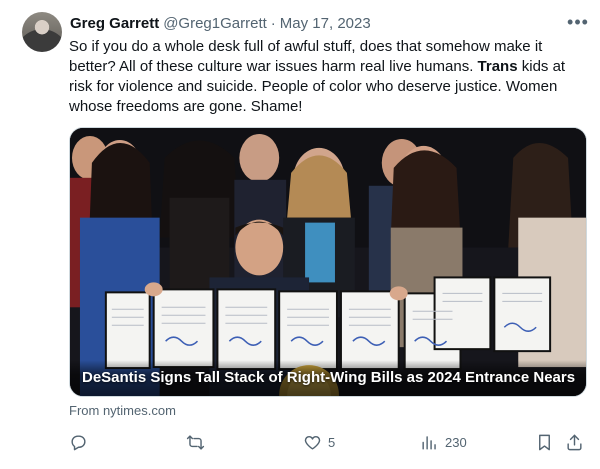  What do you see at coordinates (42, 32) in the screenshot?
I see `avatar` at bounding box center [42, 32].